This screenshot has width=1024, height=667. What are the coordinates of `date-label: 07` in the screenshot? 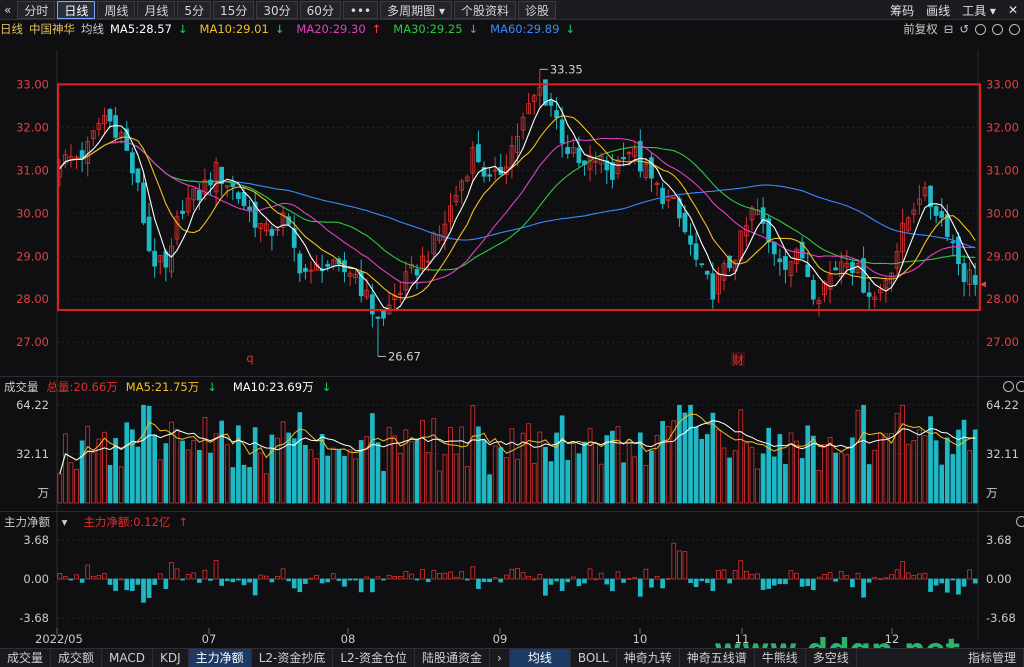 It's located at (209, 639).